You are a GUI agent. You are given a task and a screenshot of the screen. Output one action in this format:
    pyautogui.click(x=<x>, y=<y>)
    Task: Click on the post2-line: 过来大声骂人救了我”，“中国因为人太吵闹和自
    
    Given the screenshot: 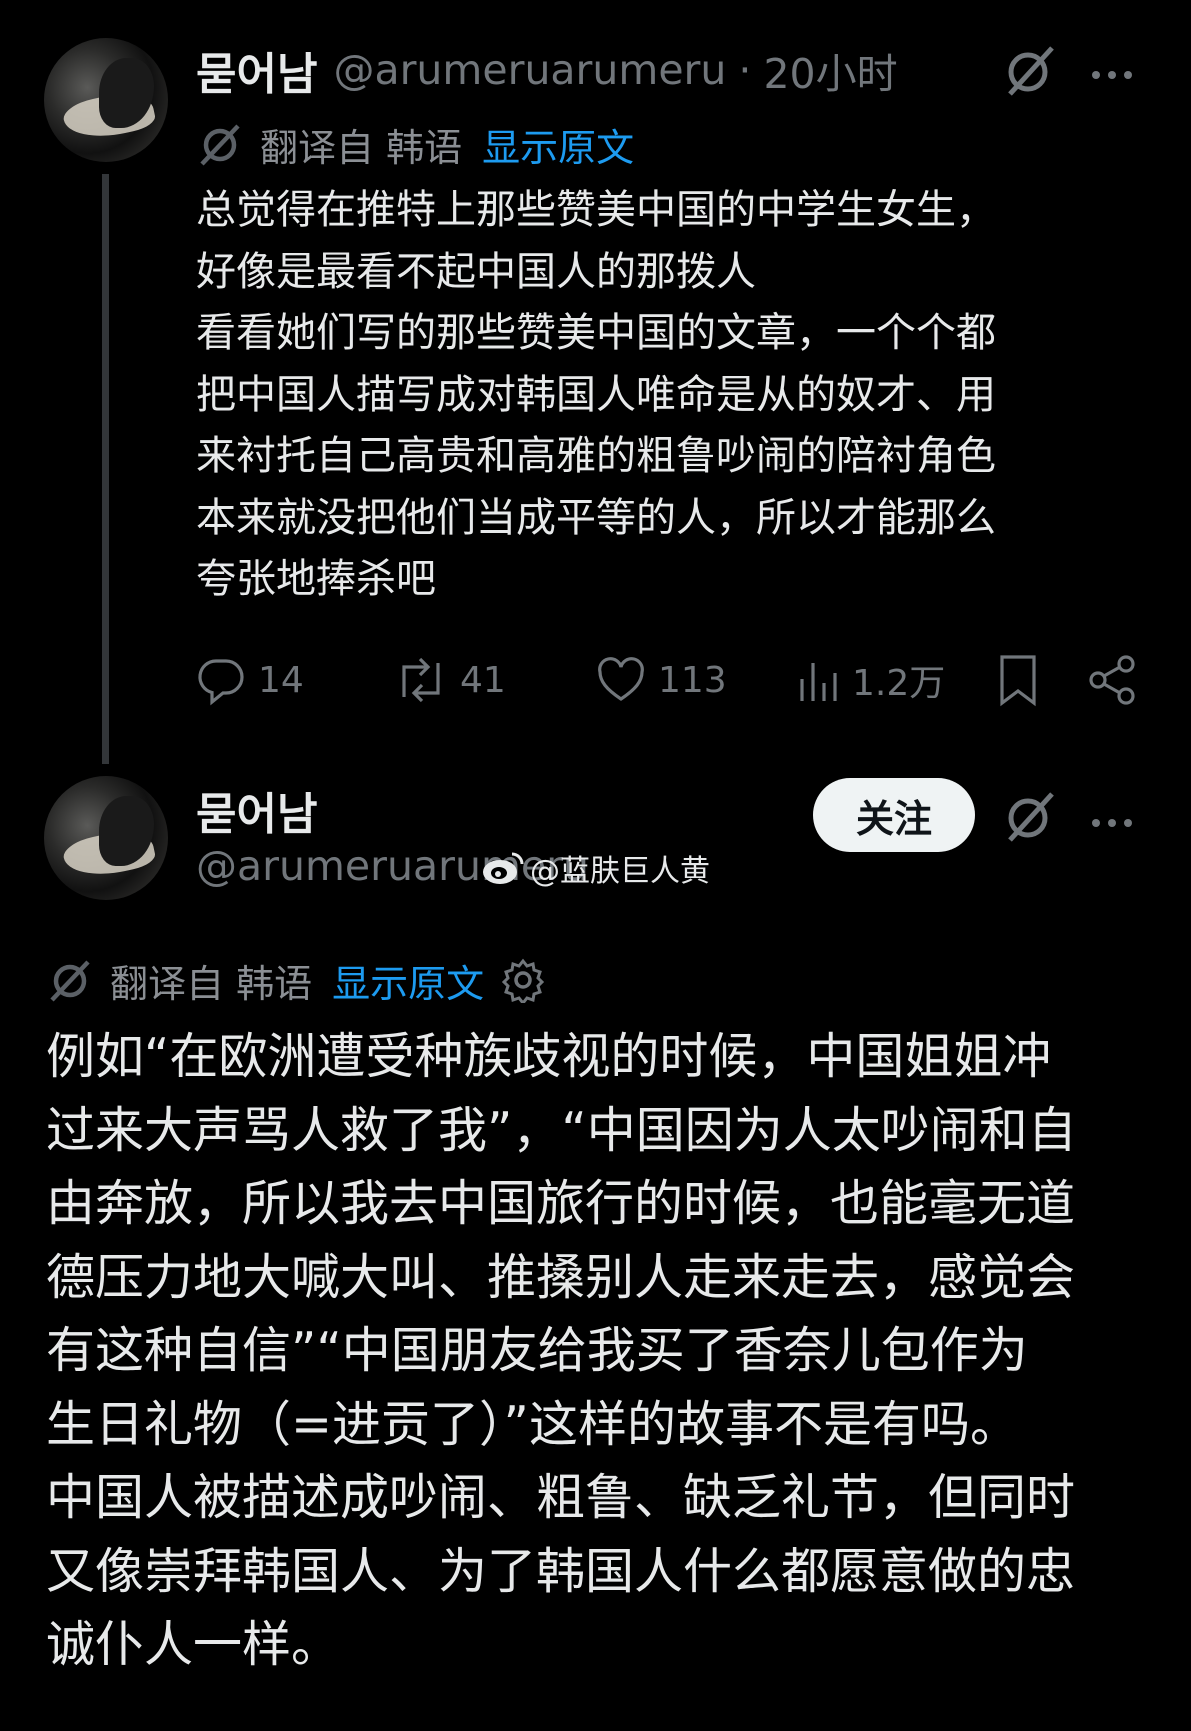 What is the action you would take?
    pyautogui.click(x=561, y=1130)
    